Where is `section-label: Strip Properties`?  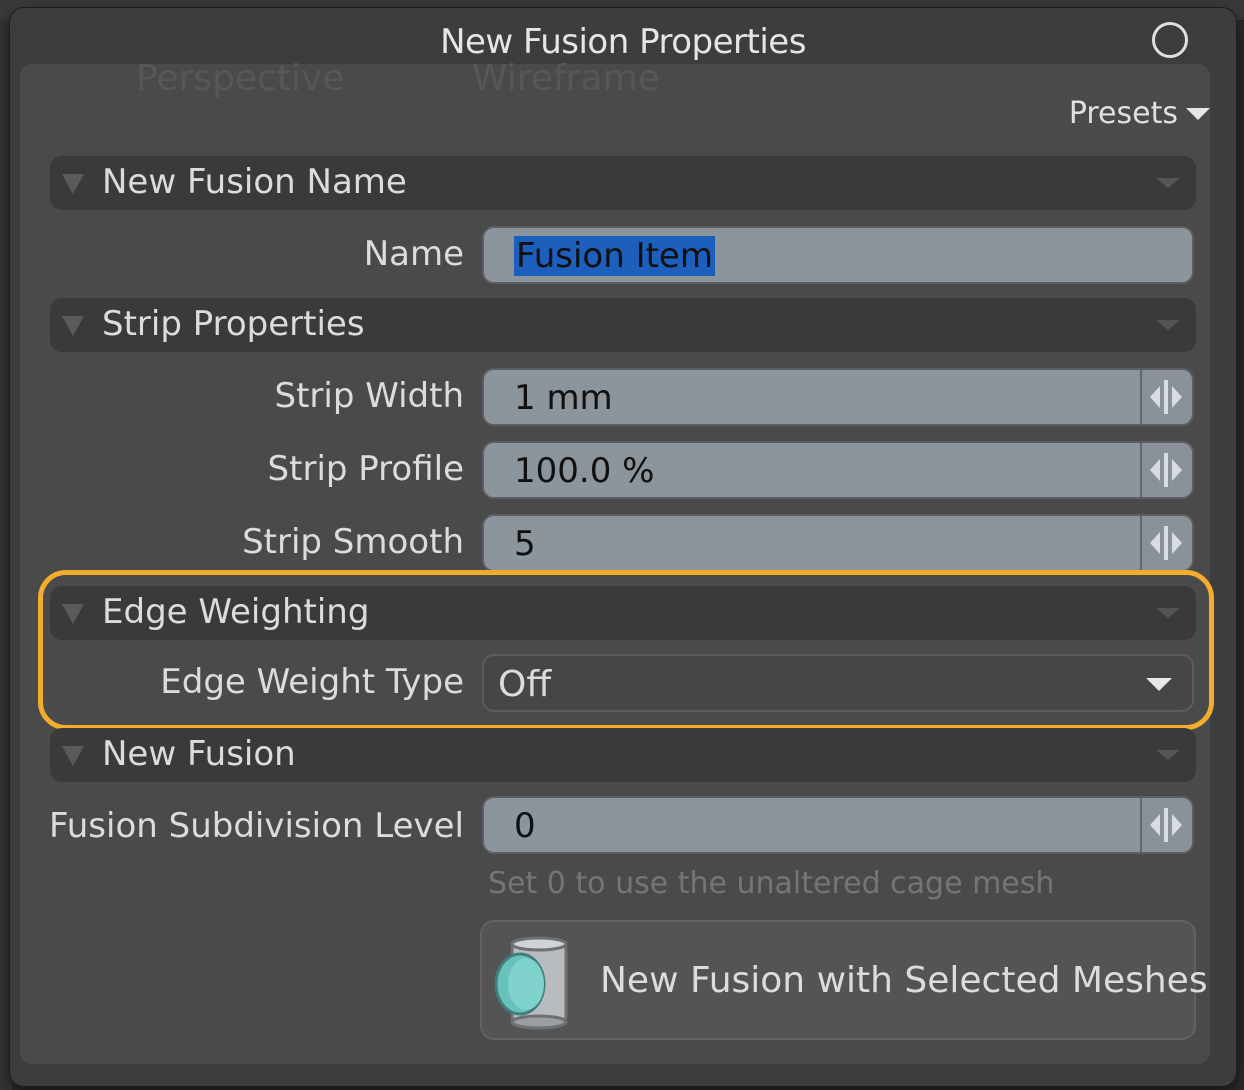
section-label: Strip Properties is located at coordinates (233, 324).